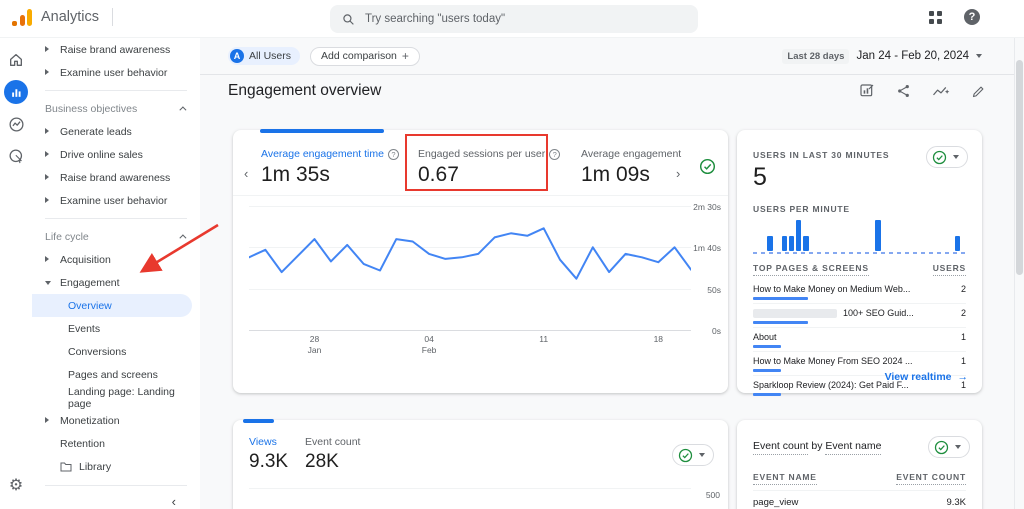 This screenshot has height=509, width=1024. I want to click on sidebar-item-drive-online-sales: Drive online sales, so click(116, 154).